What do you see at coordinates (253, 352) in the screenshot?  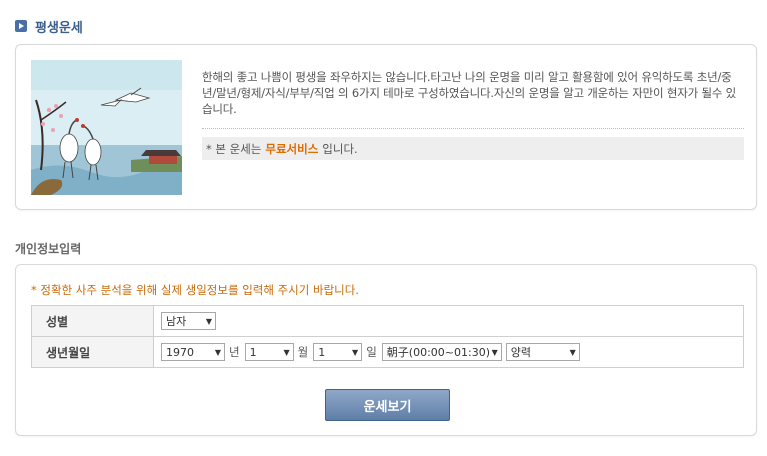 I see `birth-month-value: 1` at bounding box center [253, 352].